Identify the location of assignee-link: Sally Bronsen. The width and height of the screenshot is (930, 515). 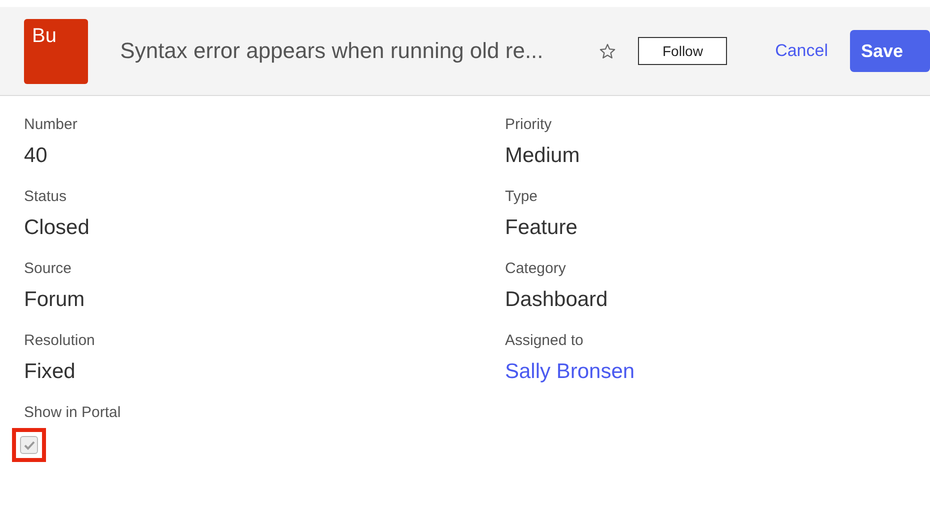
(717, 372).